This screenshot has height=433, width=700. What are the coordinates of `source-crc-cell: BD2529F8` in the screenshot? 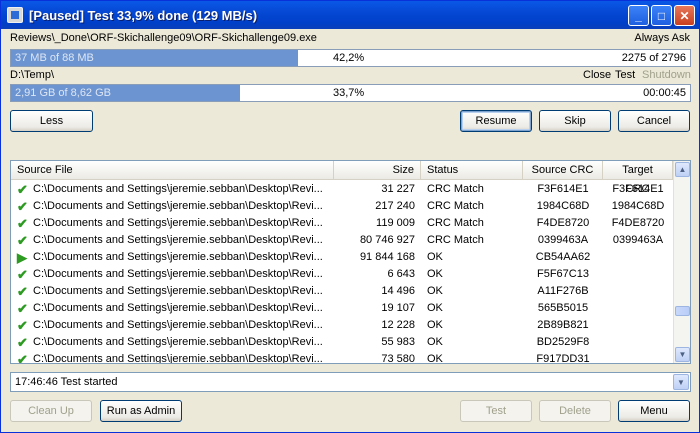 It's located at (563, 342).